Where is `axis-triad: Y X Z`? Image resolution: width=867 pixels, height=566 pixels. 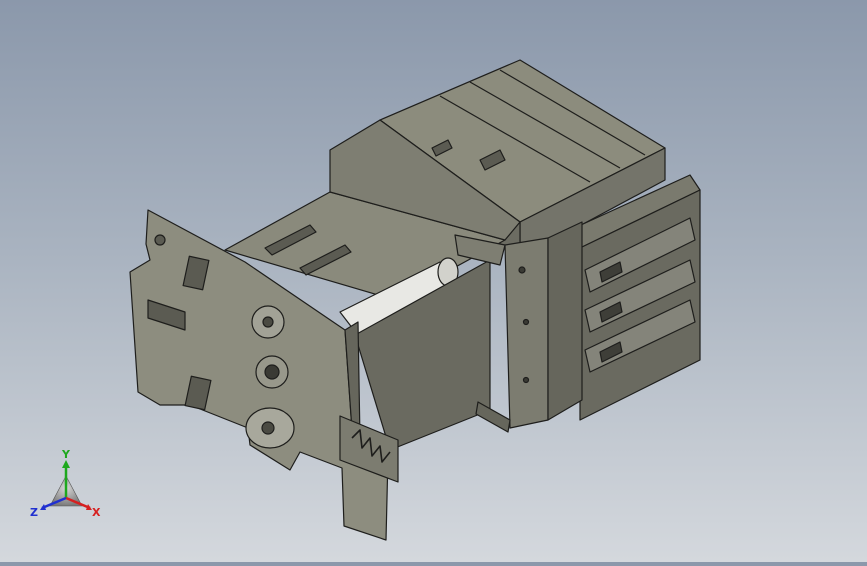 axis-triad: Y X Z is located at coordinates (66, 486).